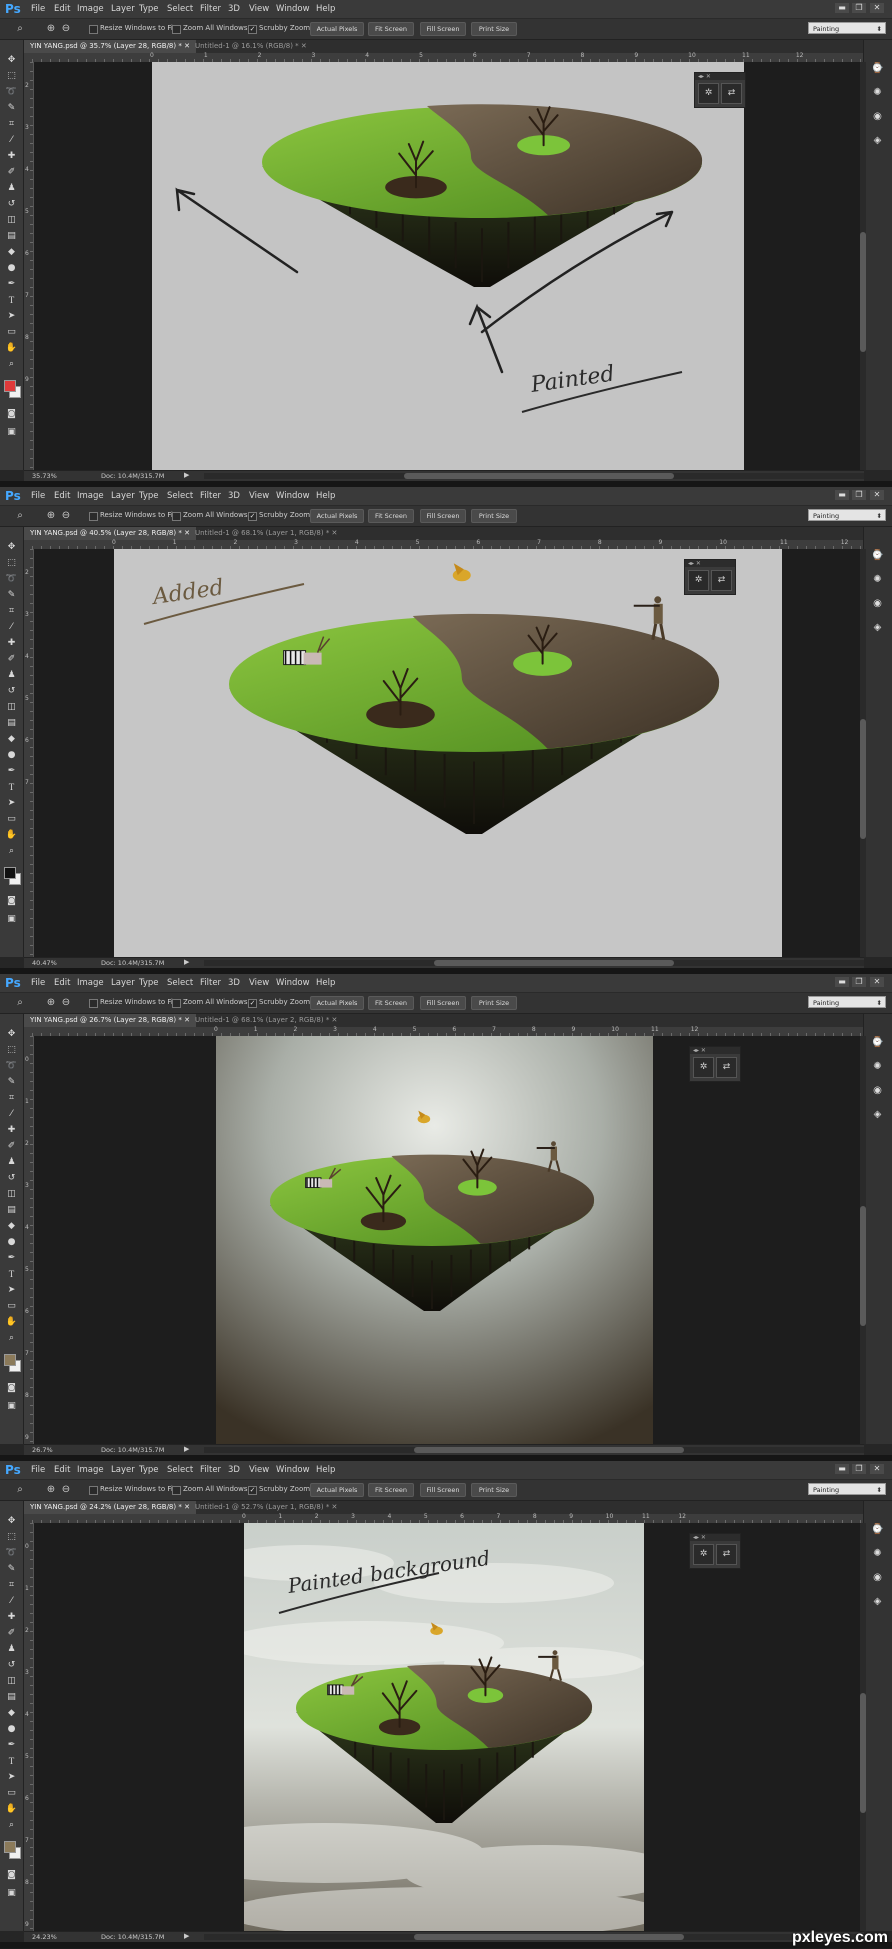 The image size is (892, 1949). I want to click on zoom-out-icon: ⊖, so click(66, 516).